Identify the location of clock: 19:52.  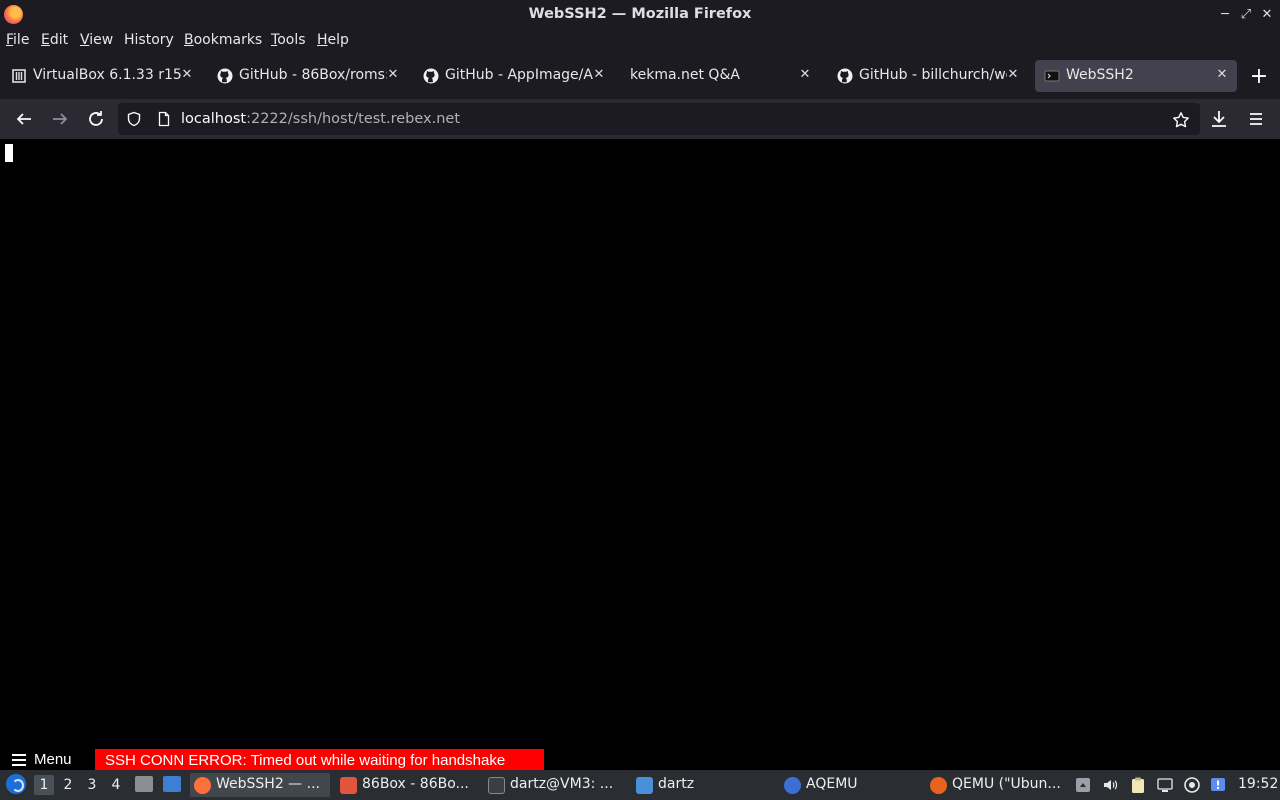
(1258, 784).